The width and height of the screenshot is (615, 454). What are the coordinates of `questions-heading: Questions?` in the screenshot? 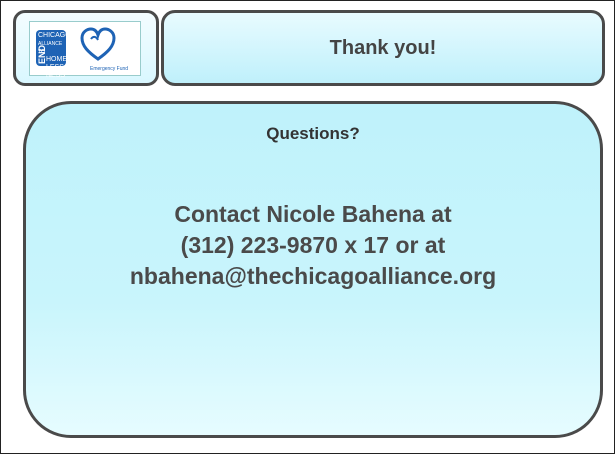 It's located at (313, 133).